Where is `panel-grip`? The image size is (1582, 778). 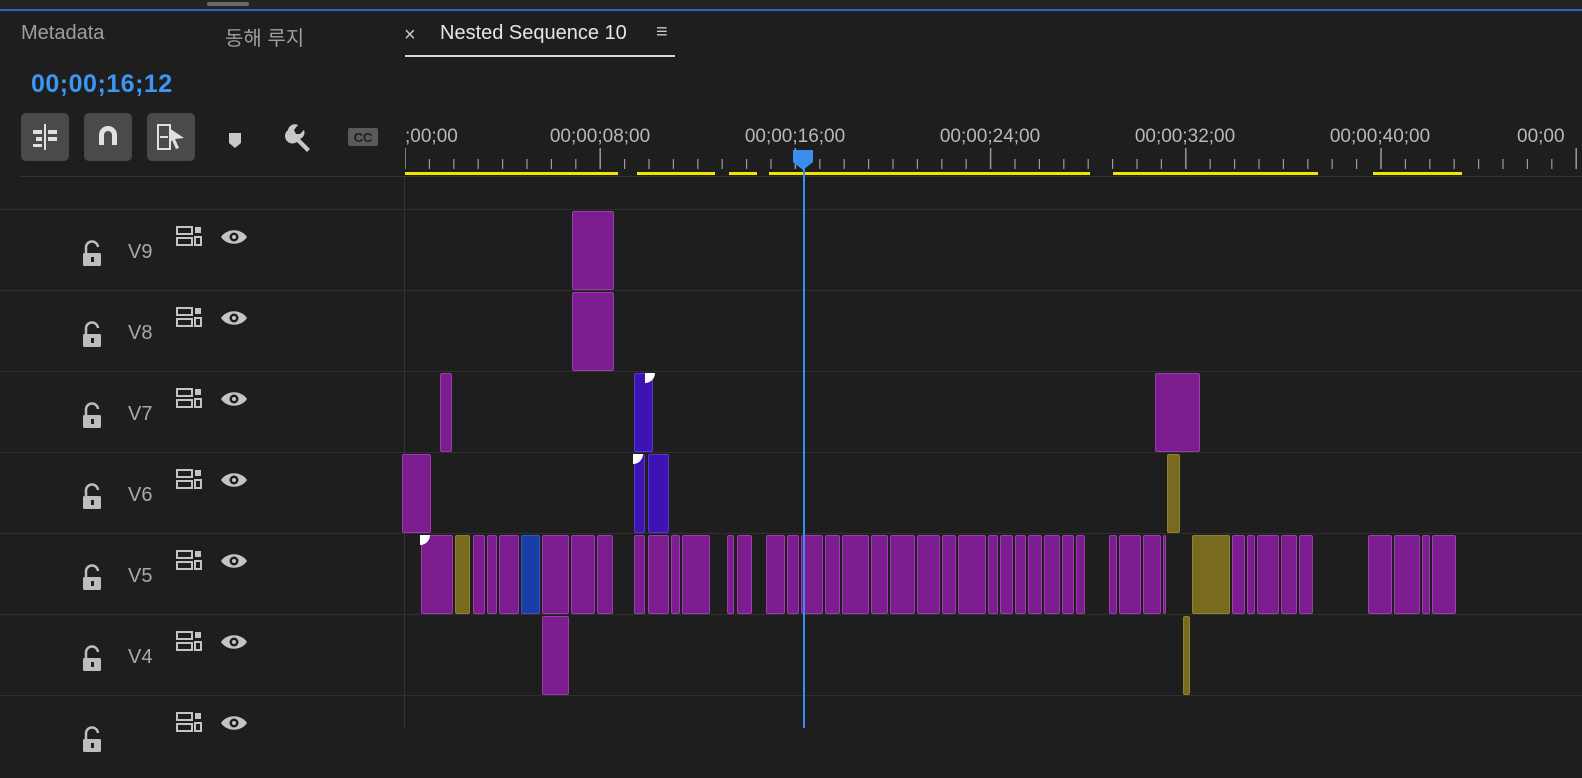 panel-grip is located at coordinates (228, 4).